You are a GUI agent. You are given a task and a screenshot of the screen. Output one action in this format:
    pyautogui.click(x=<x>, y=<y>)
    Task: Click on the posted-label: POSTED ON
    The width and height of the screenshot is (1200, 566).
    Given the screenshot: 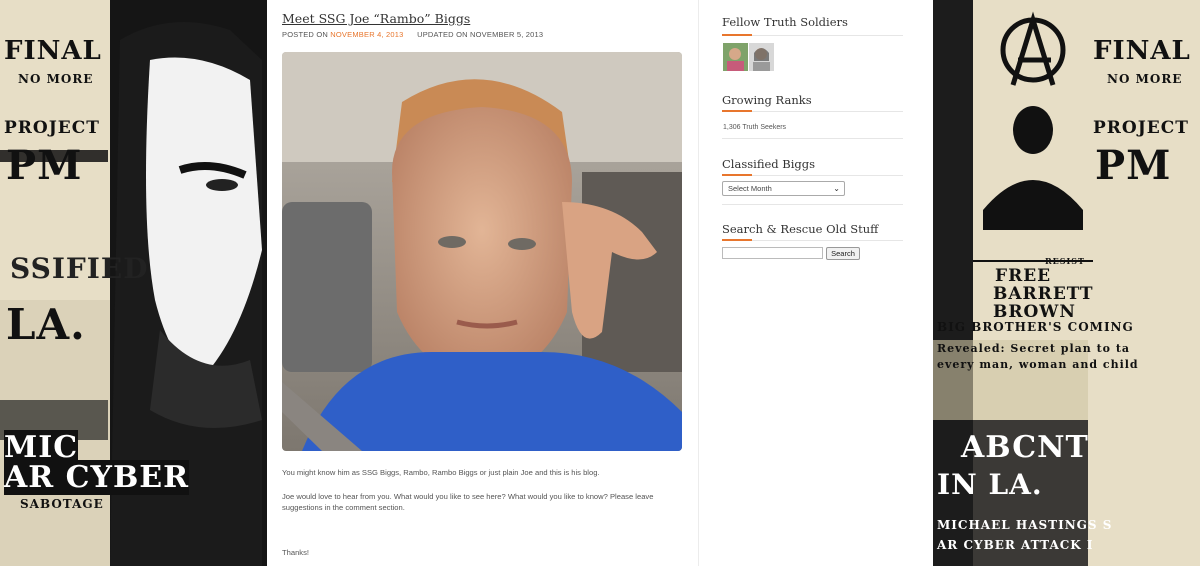 What is the action you would take?
    pyautogui.click(x=305, y=34)
    